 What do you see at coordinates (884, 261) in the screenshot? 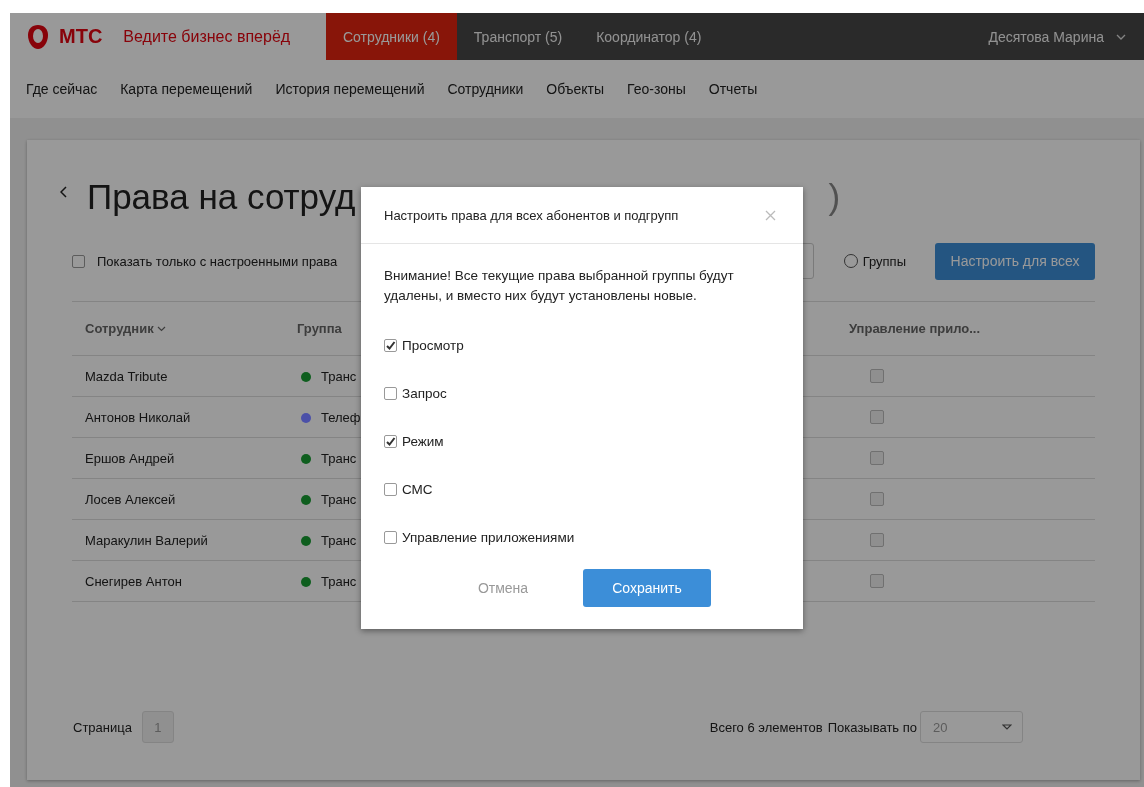
I see `radio-label: Группы` at bounding box center [884, 261].